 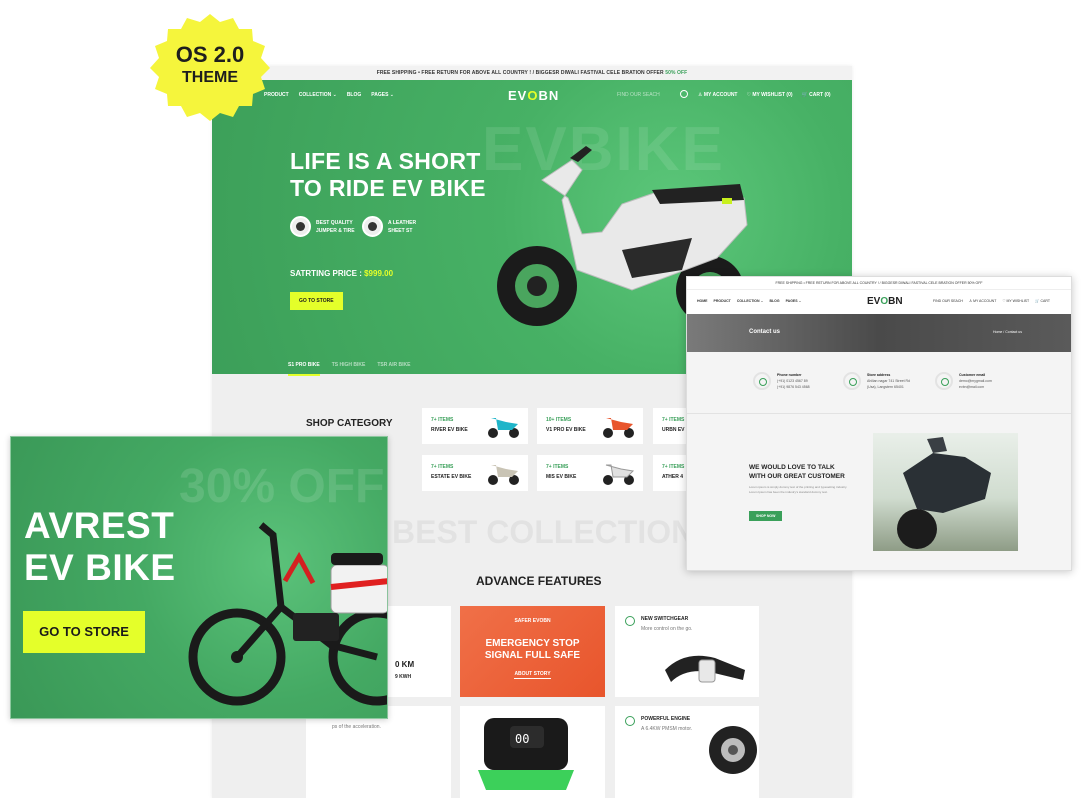 What do you see at coordinates (388, 174) in the screenshot?
I see `hero-title: LIFE IS A SHORT TO RIDE EV BIKE` at bounding box center [388, 174].